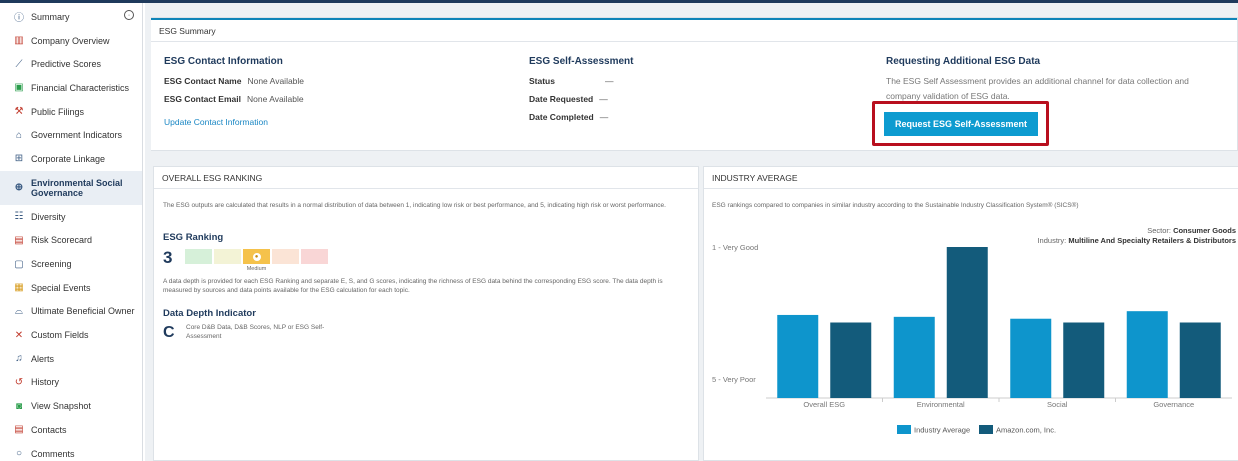  I want to click on sidebar-item-custom-fields: ✕ Custom Fields, so click(71, 335).